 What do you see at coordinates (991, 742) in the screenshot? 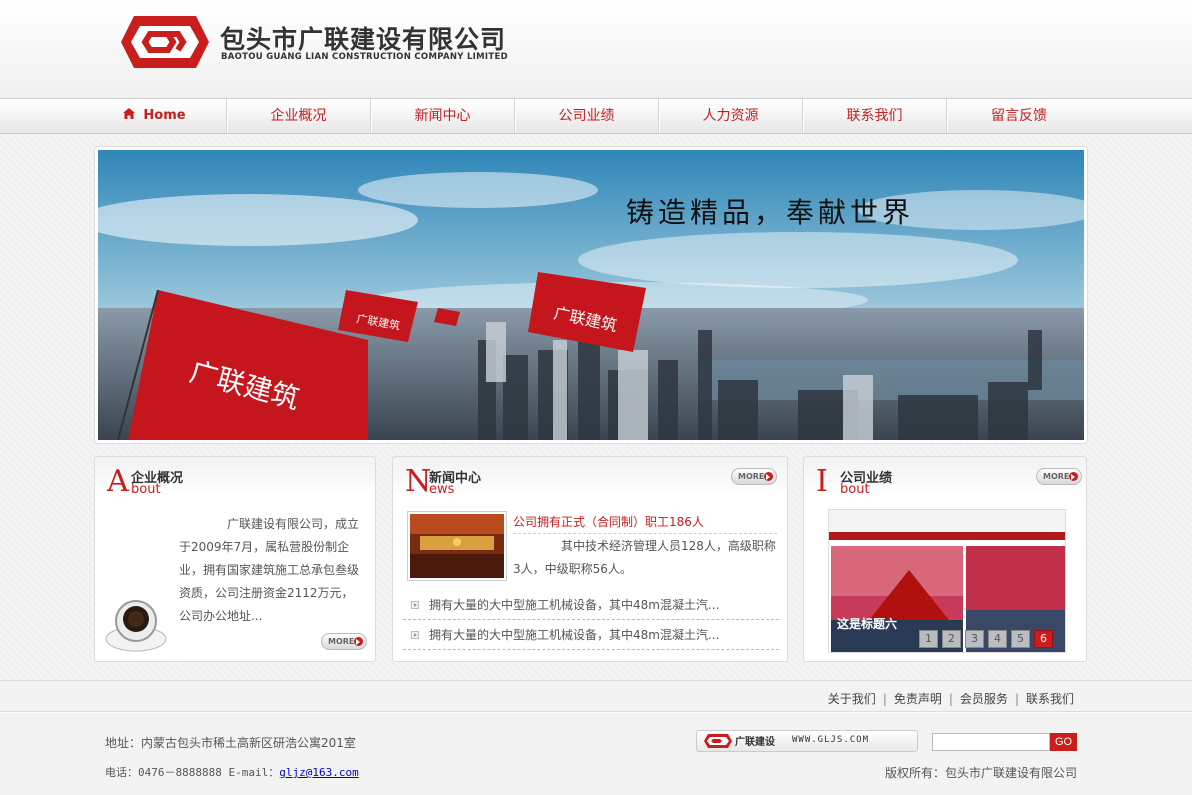
I see `search-input` at bounding box center [991, 742].